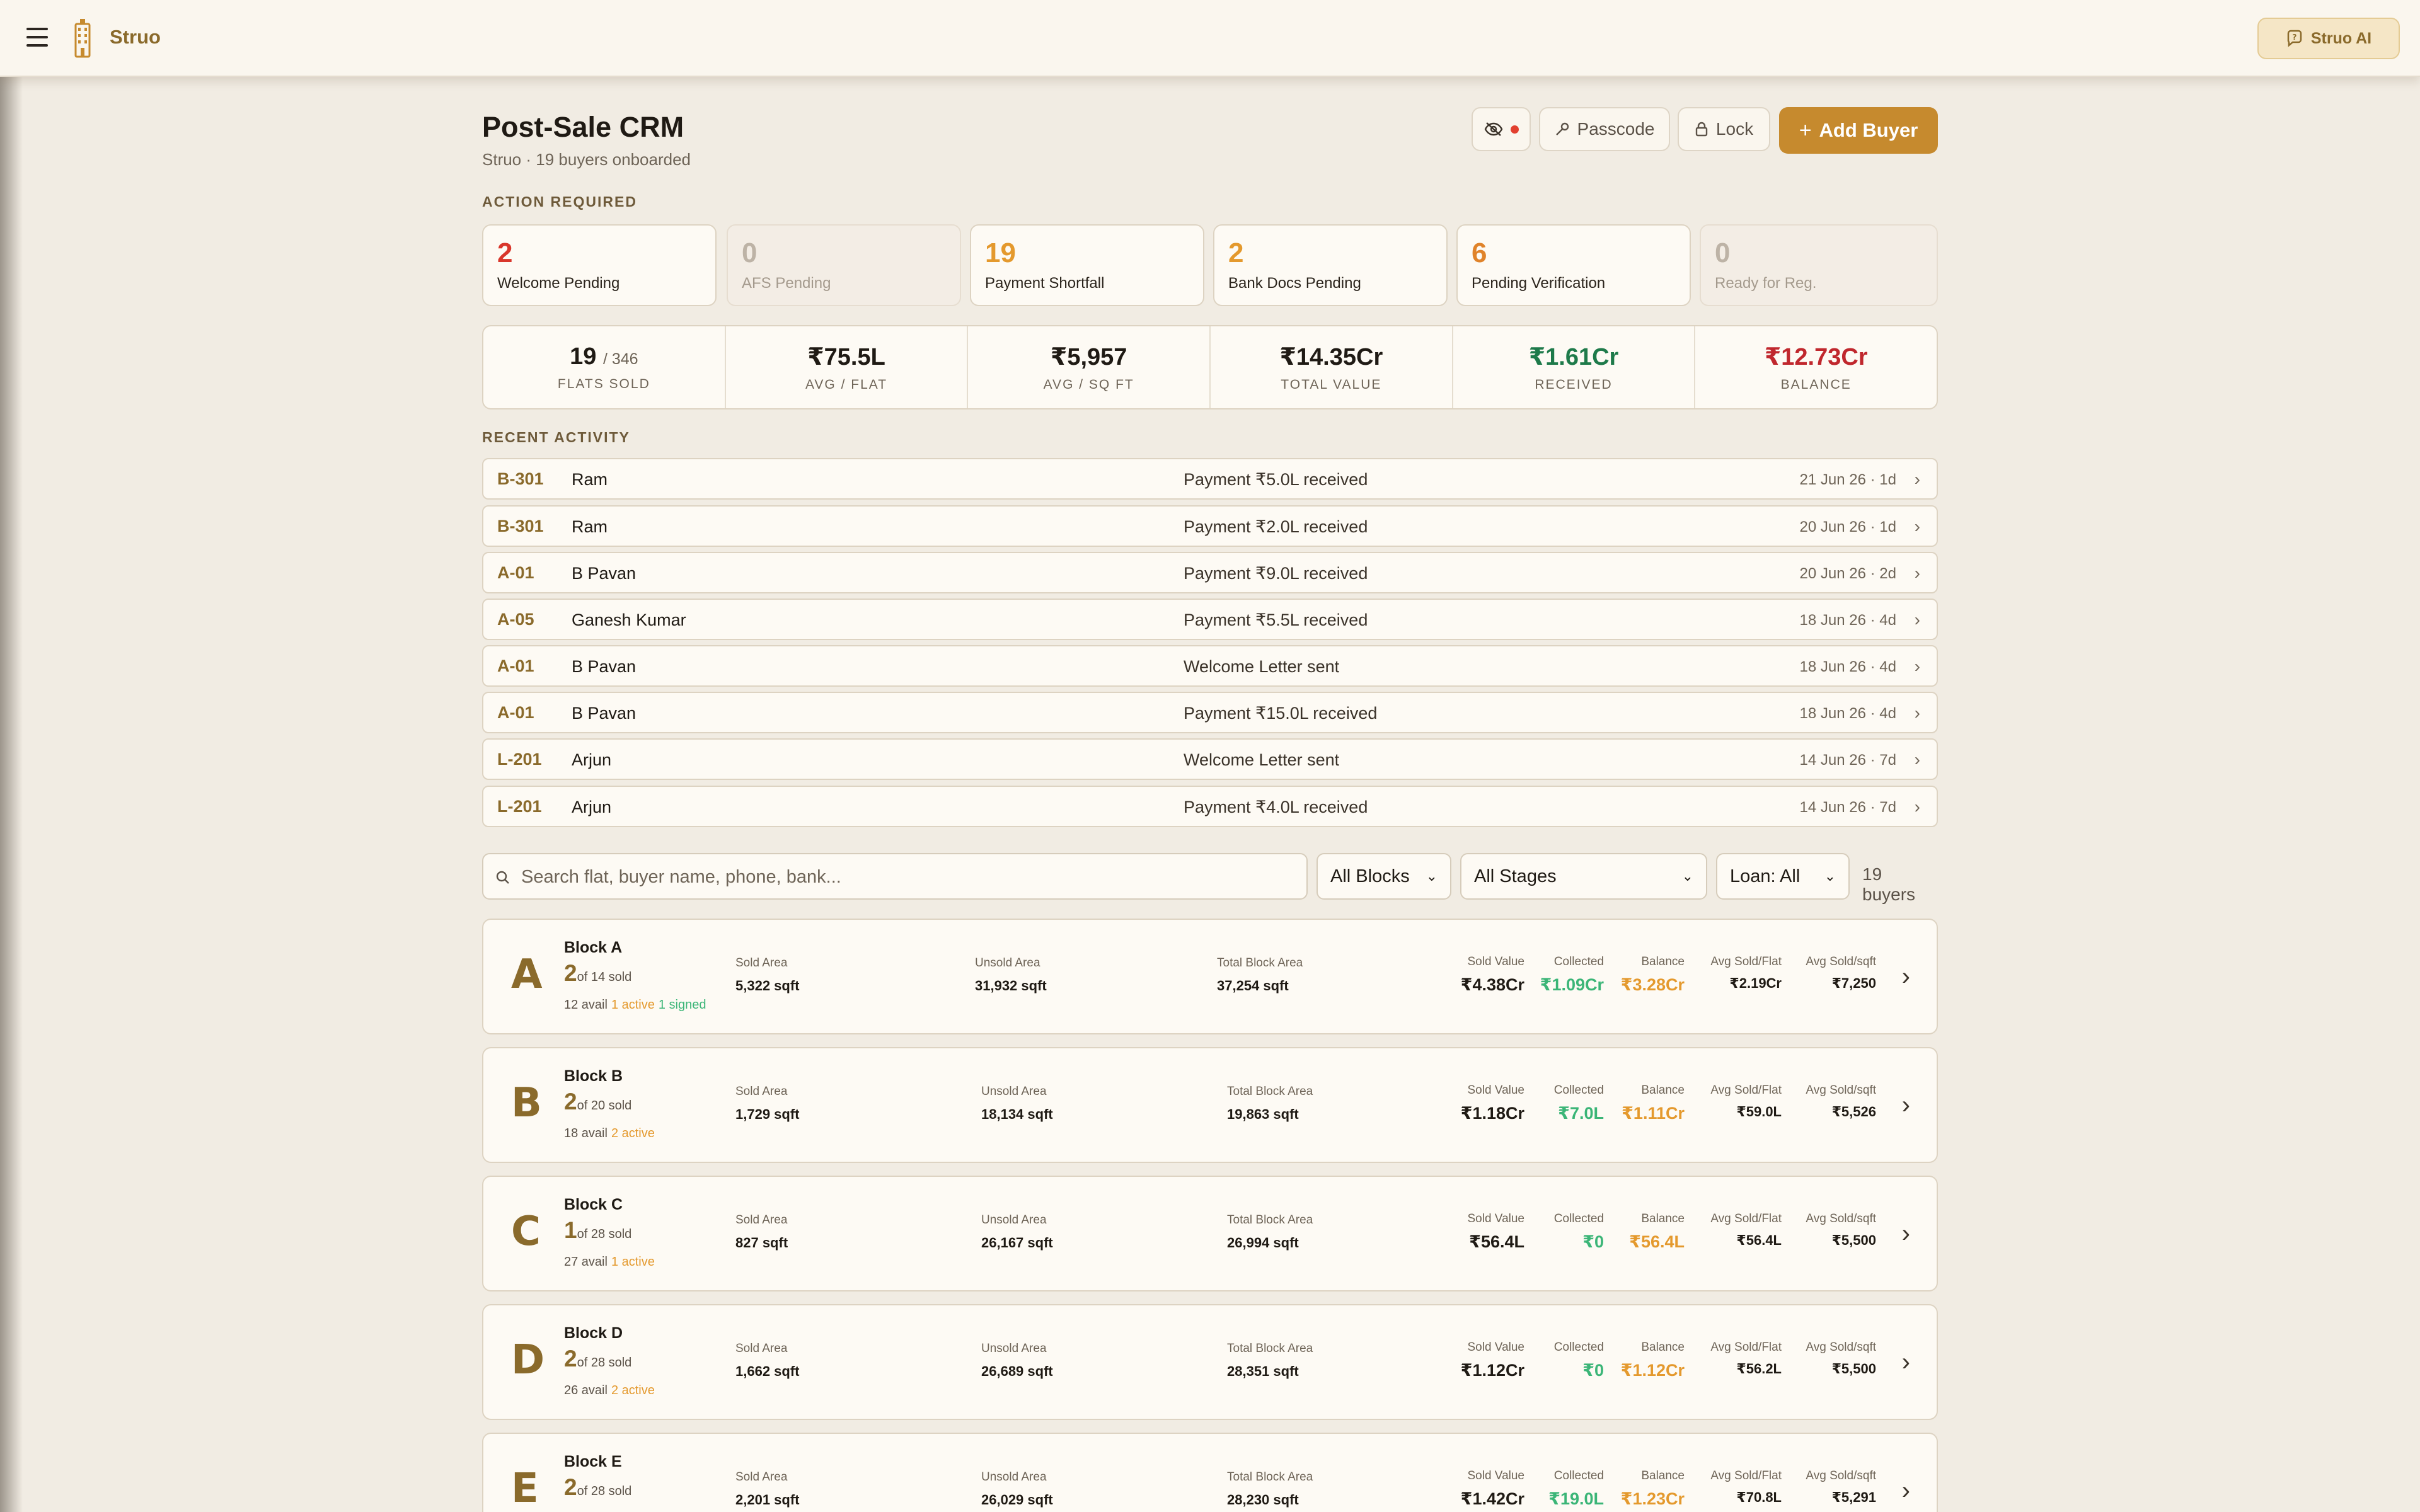 This screenshot has width=2420, height=1512. I want to click on block-avail-count: 27 avail, so click(586, 1262).